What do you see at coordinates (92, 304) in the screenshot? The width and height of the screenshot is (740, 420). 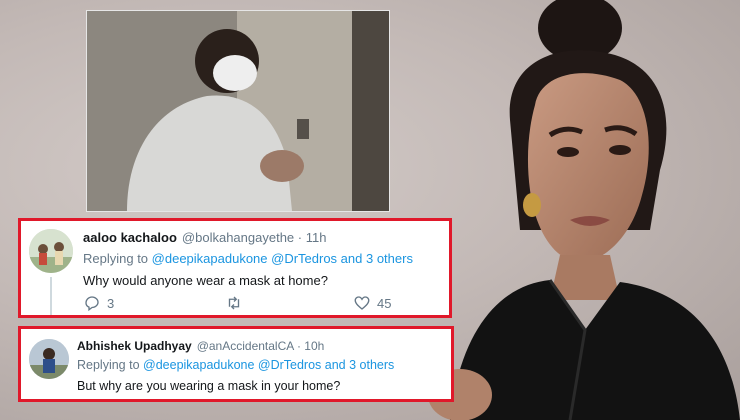 I see `reply-icon` at bounding box center [92, 304].